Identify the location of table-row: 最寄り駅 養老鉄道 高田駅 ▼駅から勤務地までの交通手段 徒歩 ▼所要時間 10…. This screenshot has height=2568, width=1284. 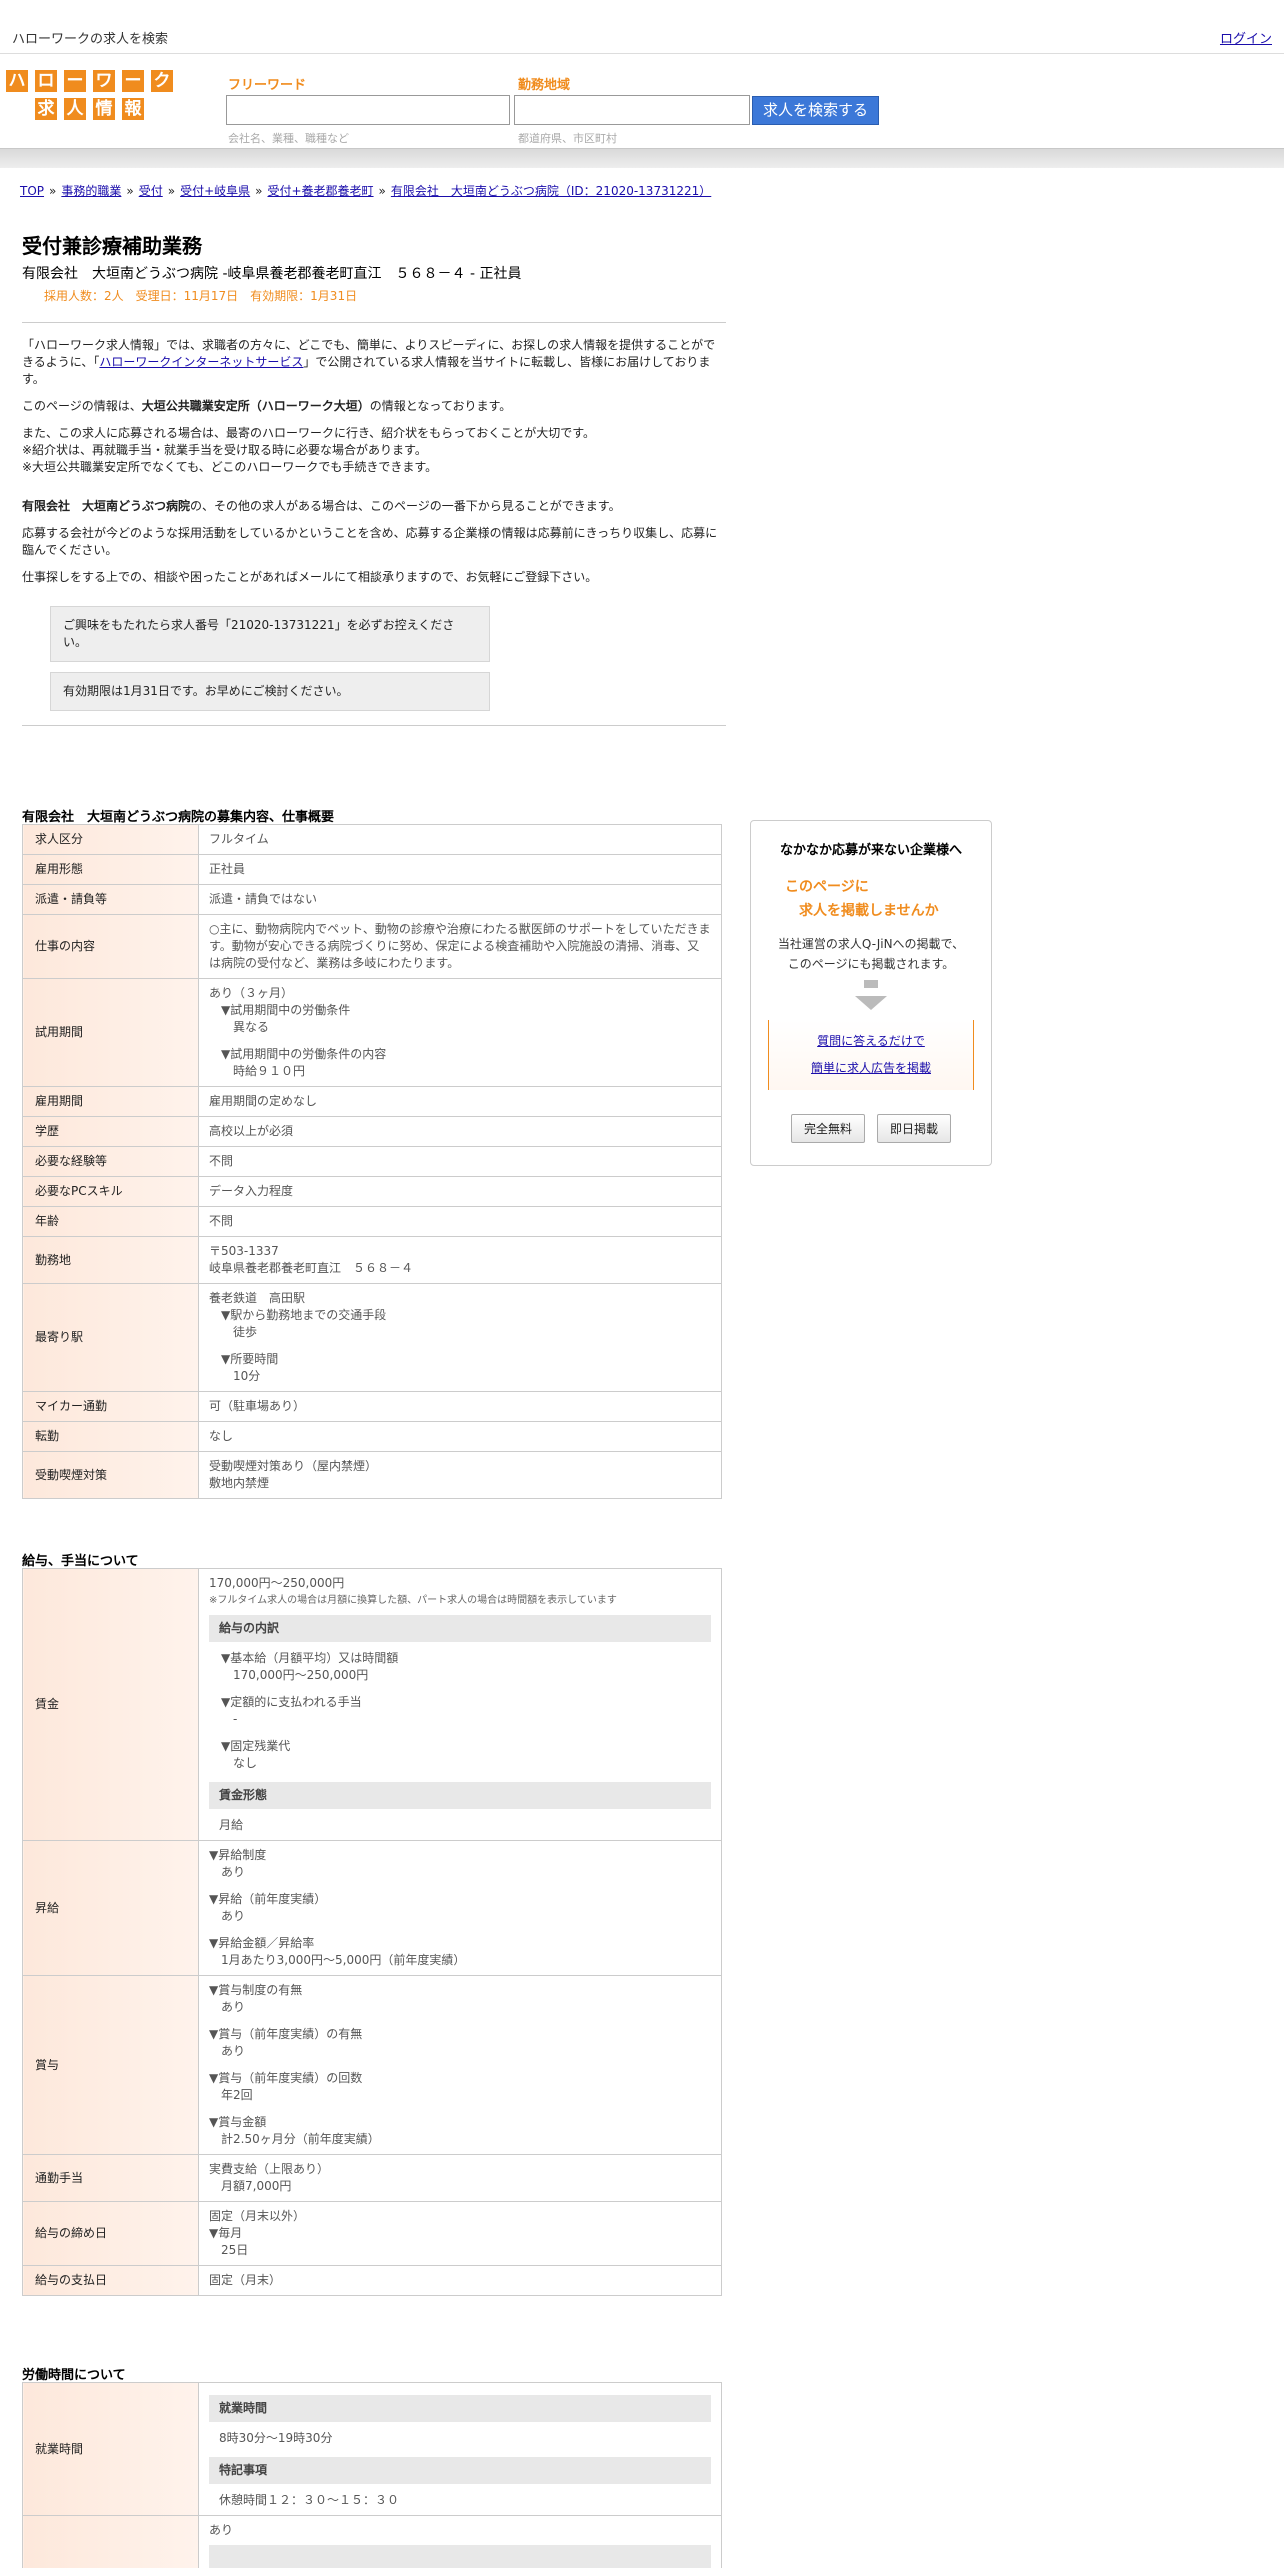
(372, 1337).